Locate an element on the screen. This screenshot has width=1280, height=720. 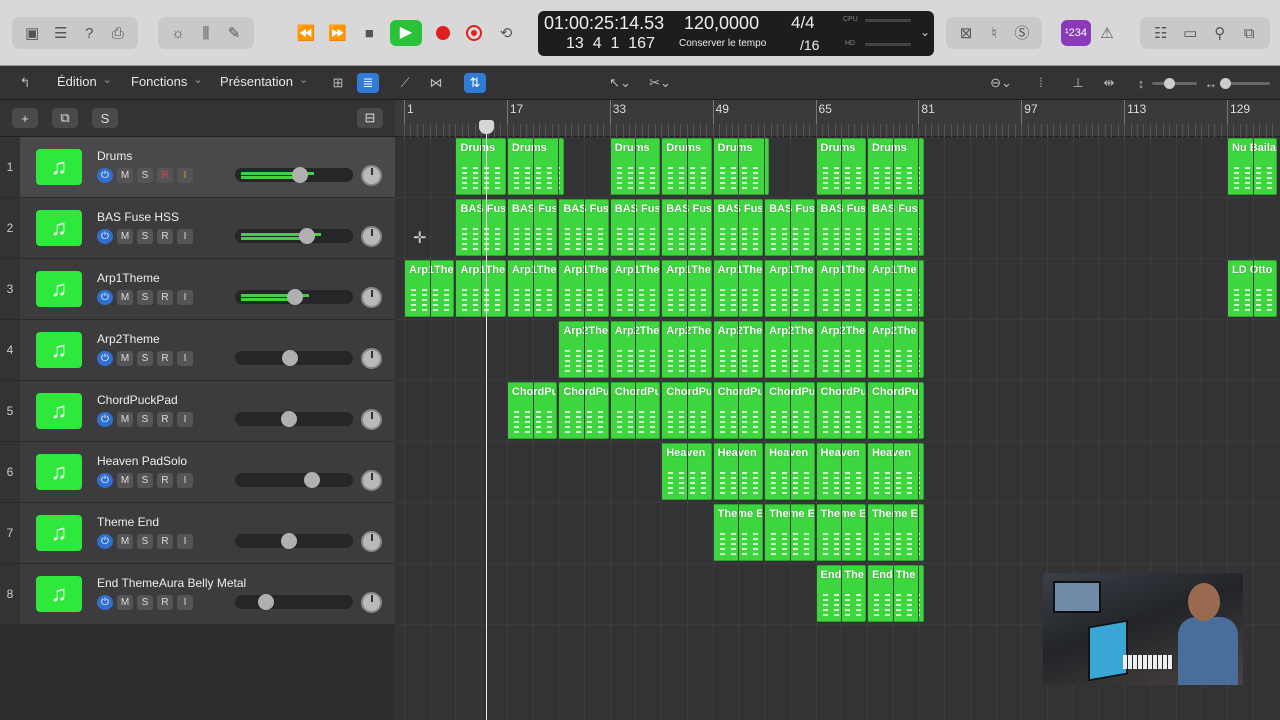
back-icon: ↰ is located at coordinates (25, 83).